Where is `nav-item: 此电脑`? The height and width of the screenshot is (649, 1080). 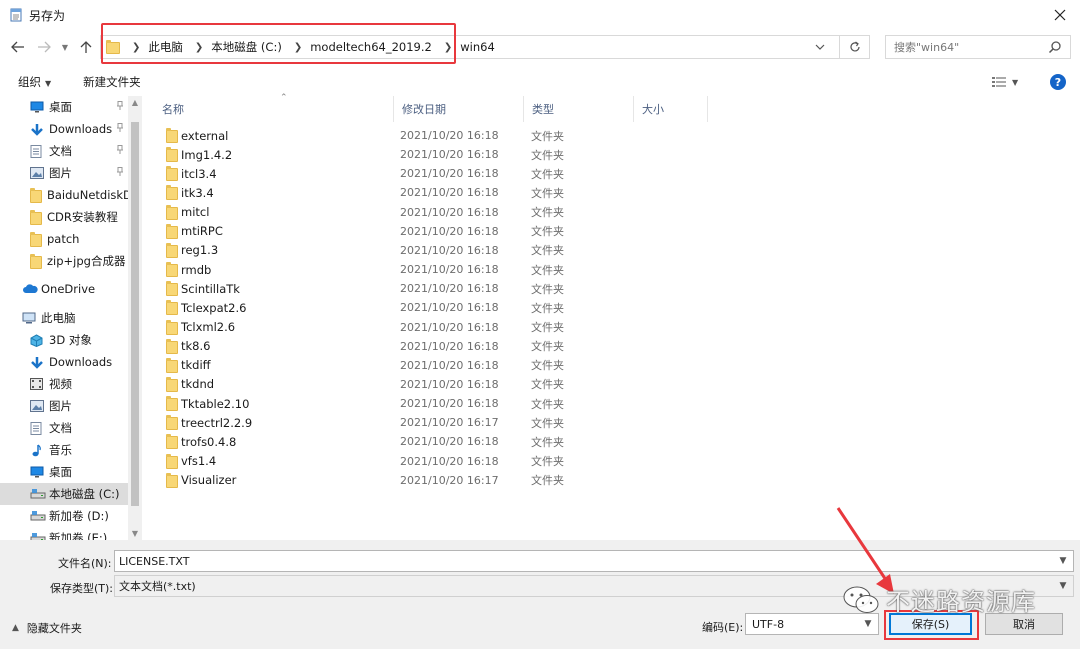
nav-item: 此电脑 is located at coordinates (64, 318).